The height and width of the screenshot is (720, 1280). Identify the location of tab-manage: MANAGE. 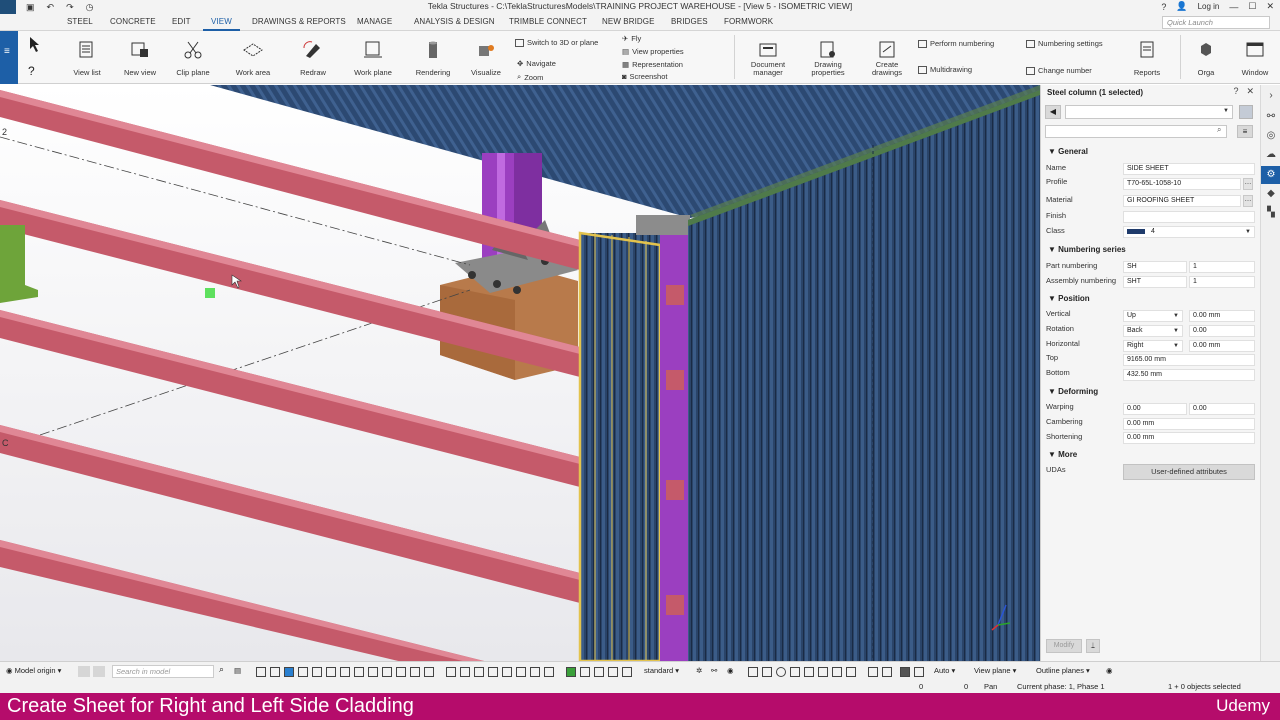
(374, 21).